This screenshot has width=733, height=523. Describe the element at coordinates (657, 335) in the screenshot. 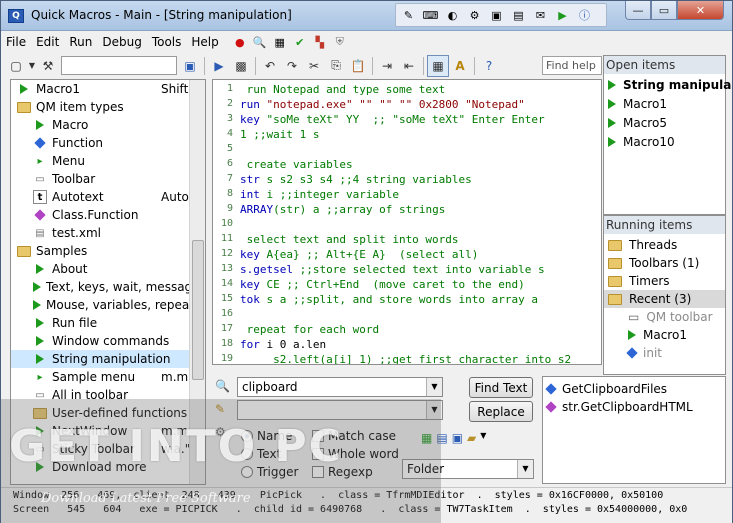

I see `running-item: Macro1` at that location.